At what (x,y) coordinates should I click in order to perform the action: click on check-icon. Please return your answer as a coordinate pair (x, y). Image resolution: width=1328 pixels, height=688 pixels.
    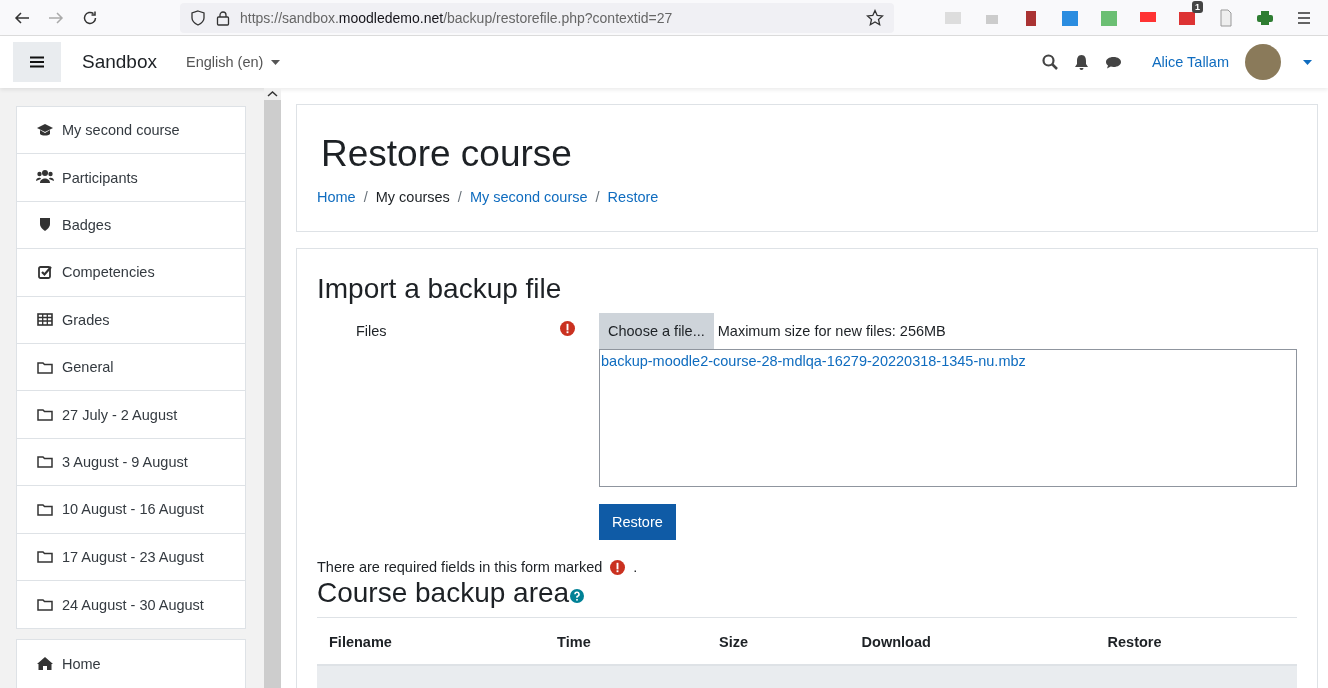
    Looking at the image, I should click on (45, 272).